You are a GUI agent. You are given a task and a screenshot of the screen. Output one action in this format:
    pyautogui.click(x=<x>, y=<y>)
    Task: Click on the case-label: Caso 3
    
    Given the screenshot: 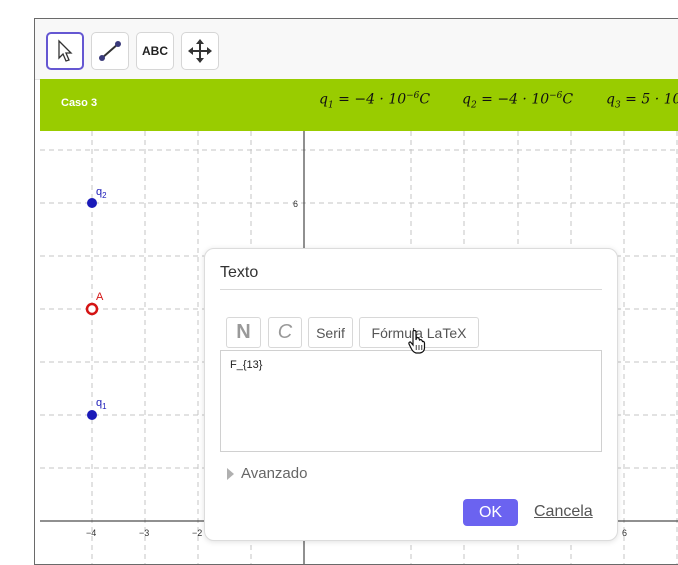 What is the action you would take?
    pyautogui.click(x=79, y=103)
    